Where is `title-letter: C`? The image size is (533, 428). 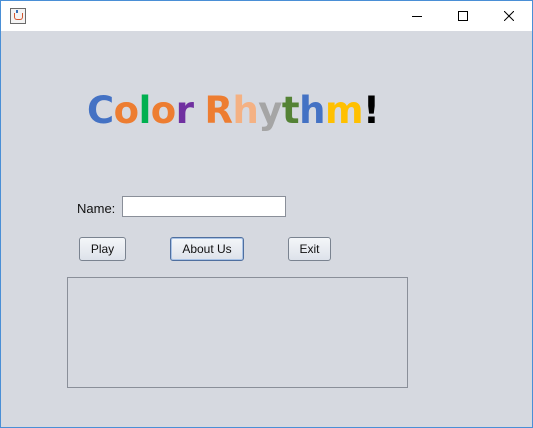
title-letter: C is located at coordinates (100, 110).